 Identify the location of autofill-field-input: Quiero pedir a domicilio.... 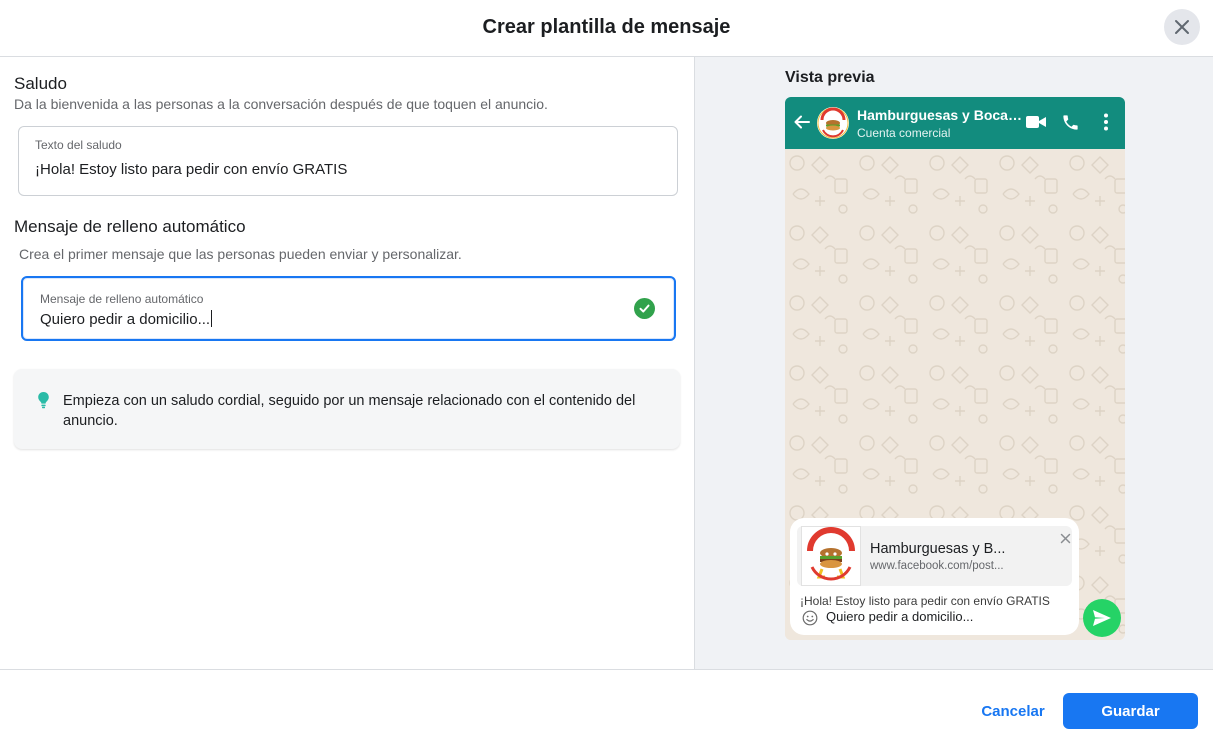
(126, 319).